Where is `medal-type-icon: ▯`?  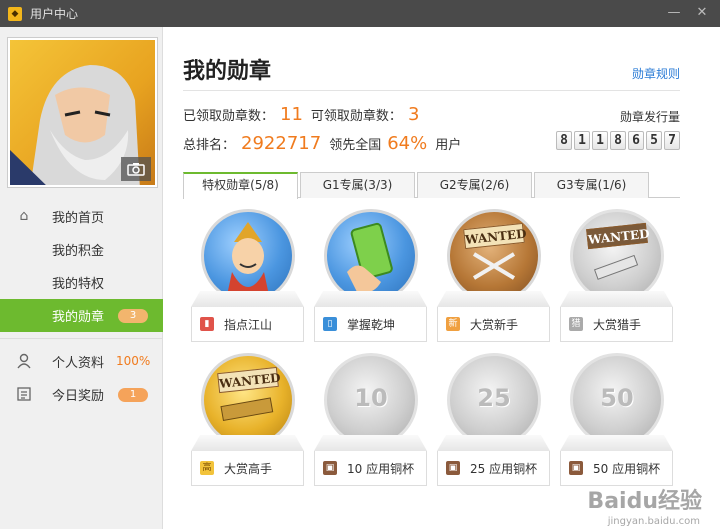
medal-type-icon: ▯ is located at coordinates (330, 324).